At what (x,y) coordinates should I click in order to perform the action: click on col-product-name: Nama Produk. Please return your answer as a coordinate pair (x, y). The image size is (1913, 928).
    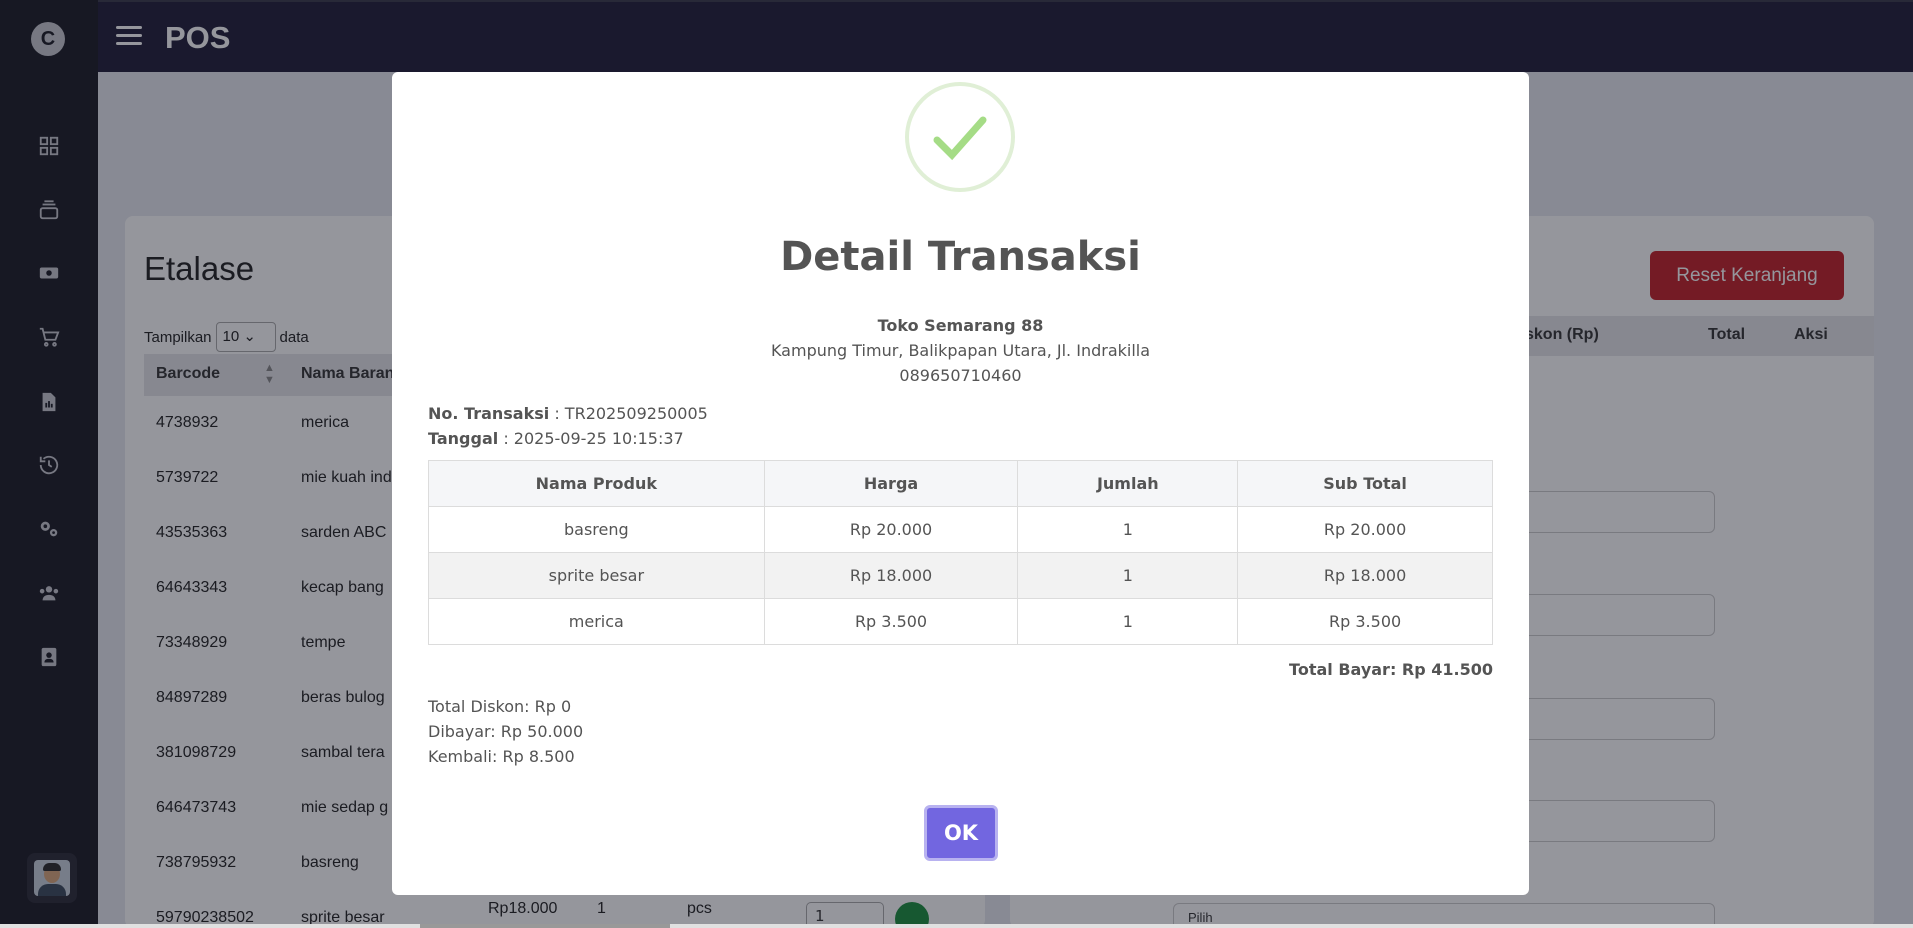
    Looking at the image, I should click on (596, 483).